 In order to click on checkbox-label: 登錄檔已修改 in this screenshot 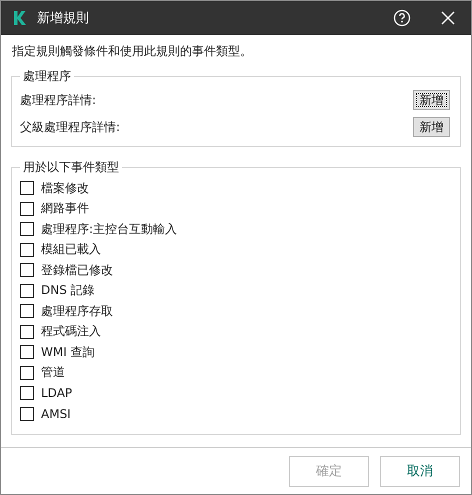, I will do `click(77, 270)`.